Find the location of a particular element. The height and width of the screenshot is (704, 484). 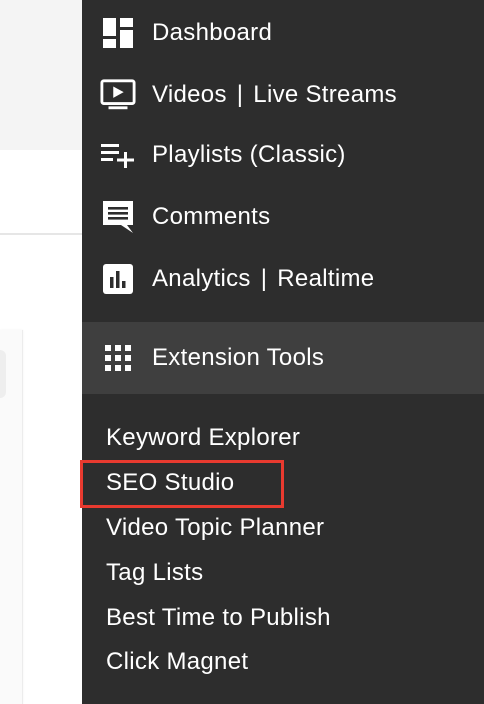

sub-item-tag-lists: Tag Lists is located at coordinates (154, 573).